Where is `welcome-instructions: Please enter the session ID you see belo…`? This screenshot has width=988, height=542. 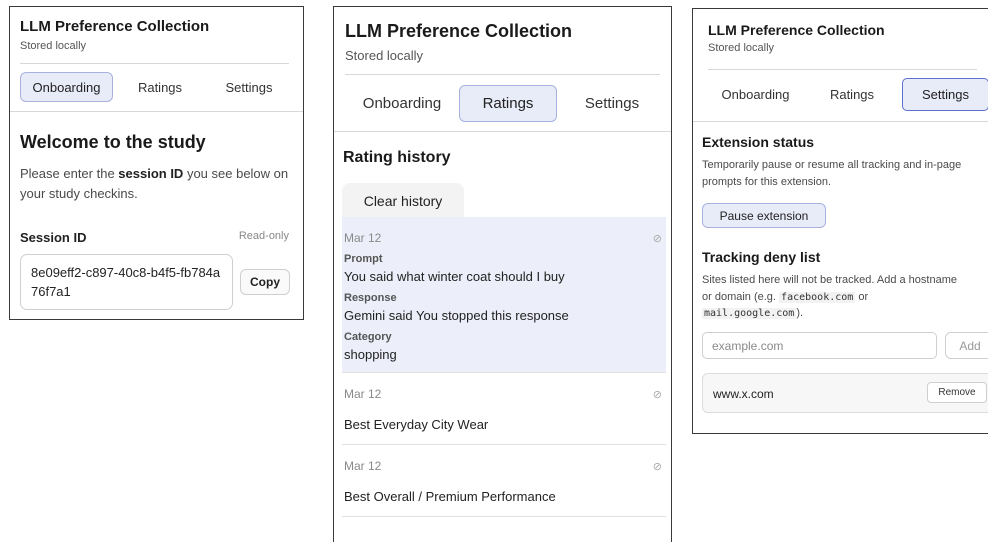 welcome-instructions: Please enter the session ID you see belo… is located at coordinates (160, 183).